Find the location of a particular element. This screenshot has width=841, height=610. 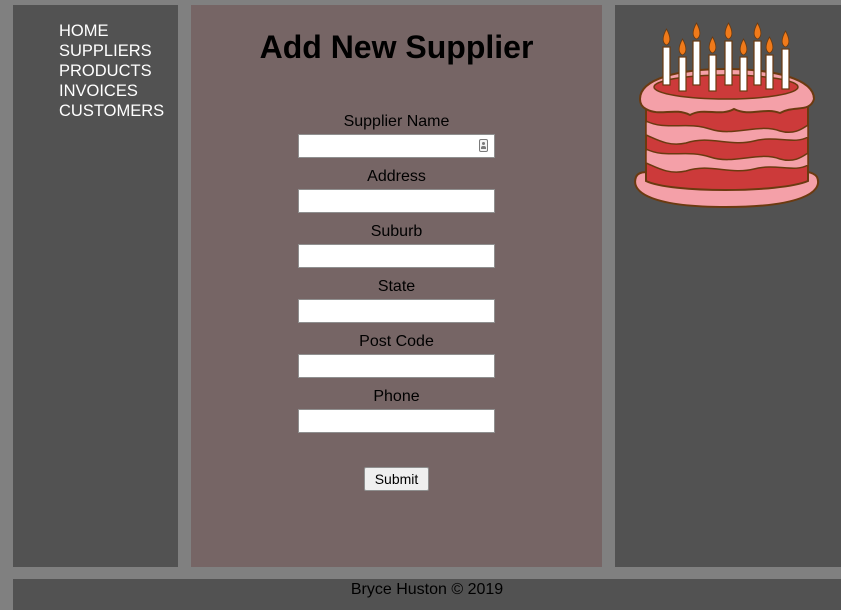

address-label: Address is located at coordinates (396, 176).